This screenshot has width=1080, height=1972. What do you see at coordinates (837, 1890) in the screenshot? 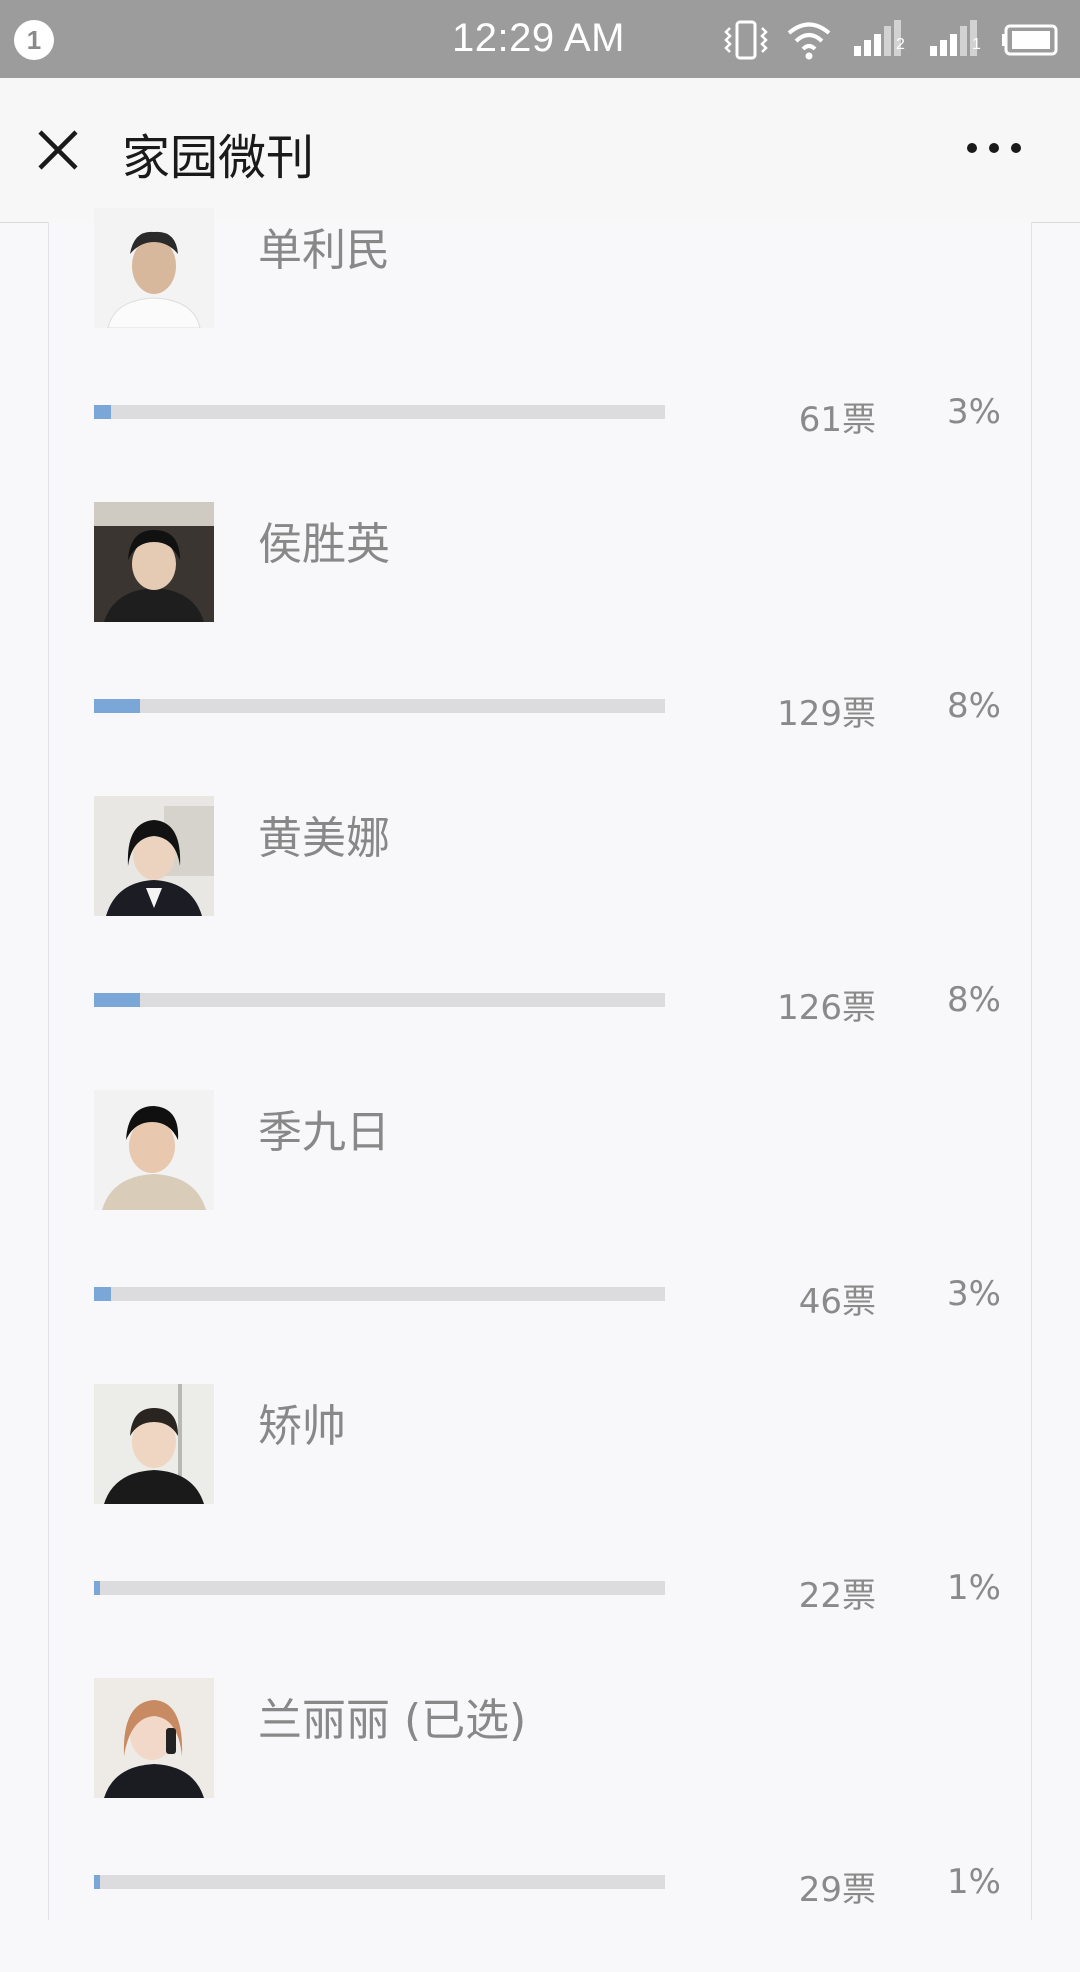
I see `vote-count: 29票` at bounding box center [837, 1890].